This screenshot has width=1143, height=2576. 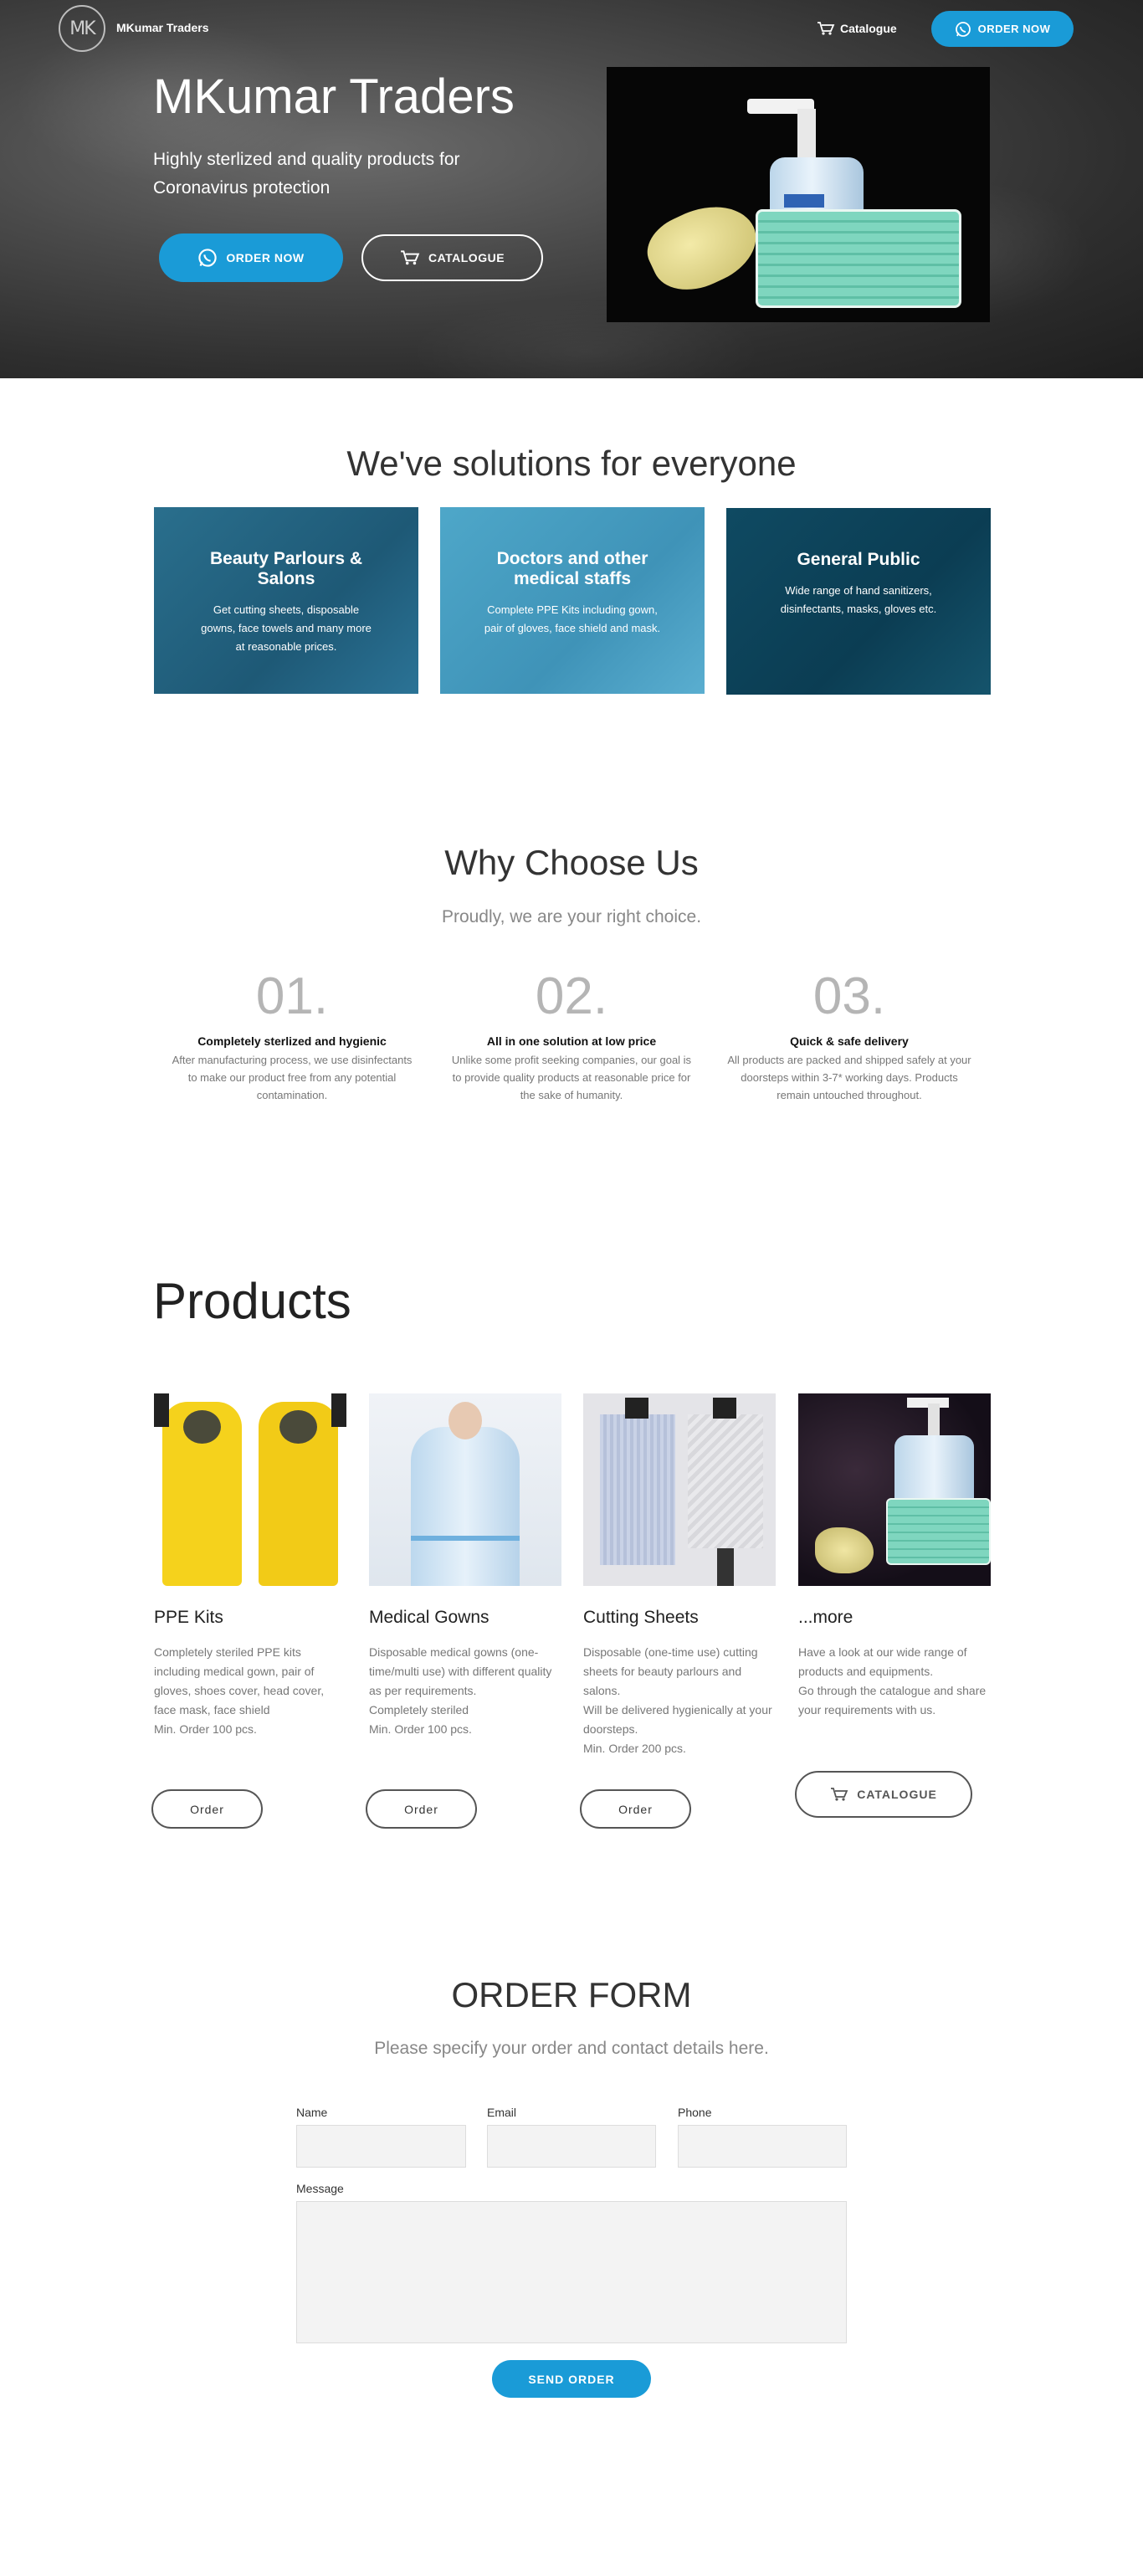 I want to click on brand-name: MKumar Traders, so click(x=162, y=27).